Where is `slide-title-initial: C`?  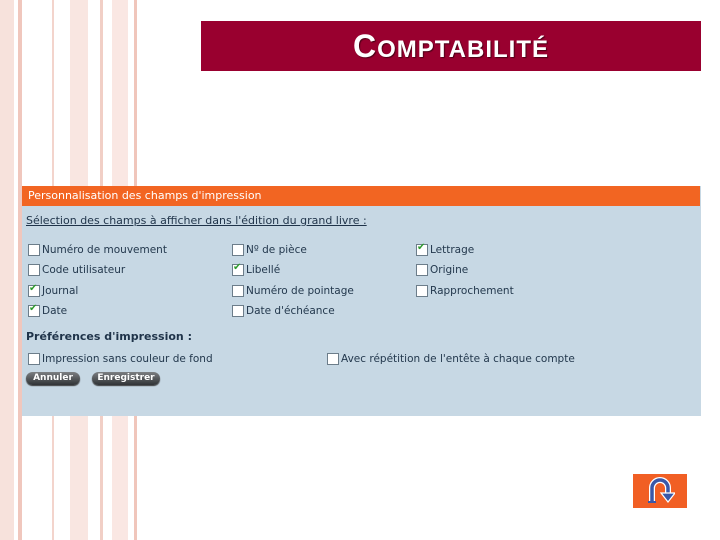 slide-title-initial: C is located at coordinates (365, 45).